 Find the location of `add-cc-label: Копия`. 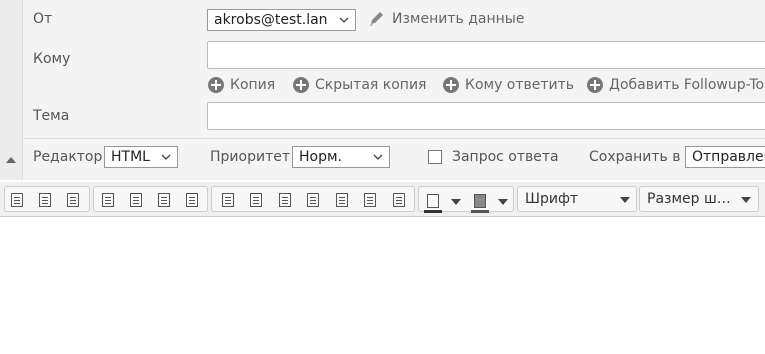

add-cc-label: Копия is located at coordinates (253, 85).